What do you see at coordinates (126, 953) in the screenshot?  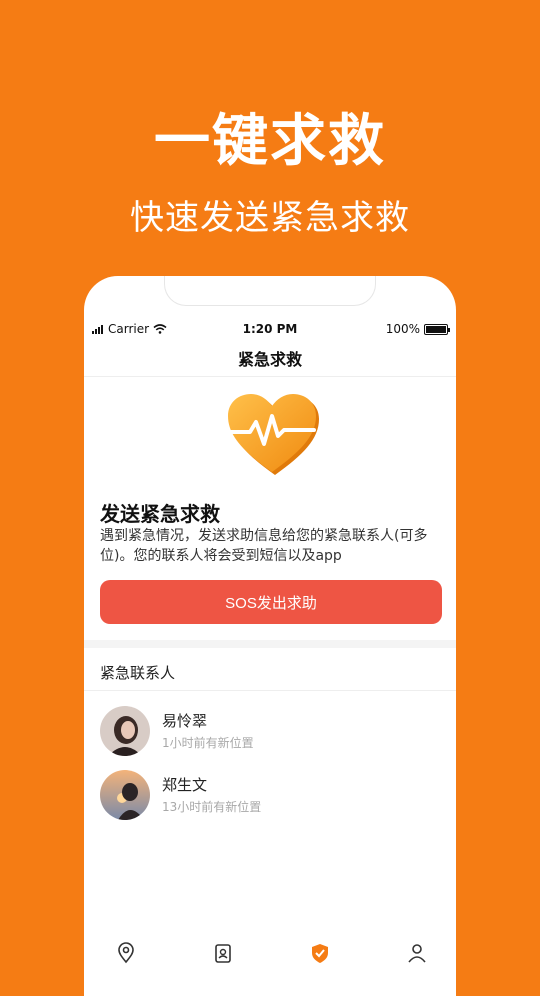 I see `location-pin-icon` at bounding box center [126, 953].